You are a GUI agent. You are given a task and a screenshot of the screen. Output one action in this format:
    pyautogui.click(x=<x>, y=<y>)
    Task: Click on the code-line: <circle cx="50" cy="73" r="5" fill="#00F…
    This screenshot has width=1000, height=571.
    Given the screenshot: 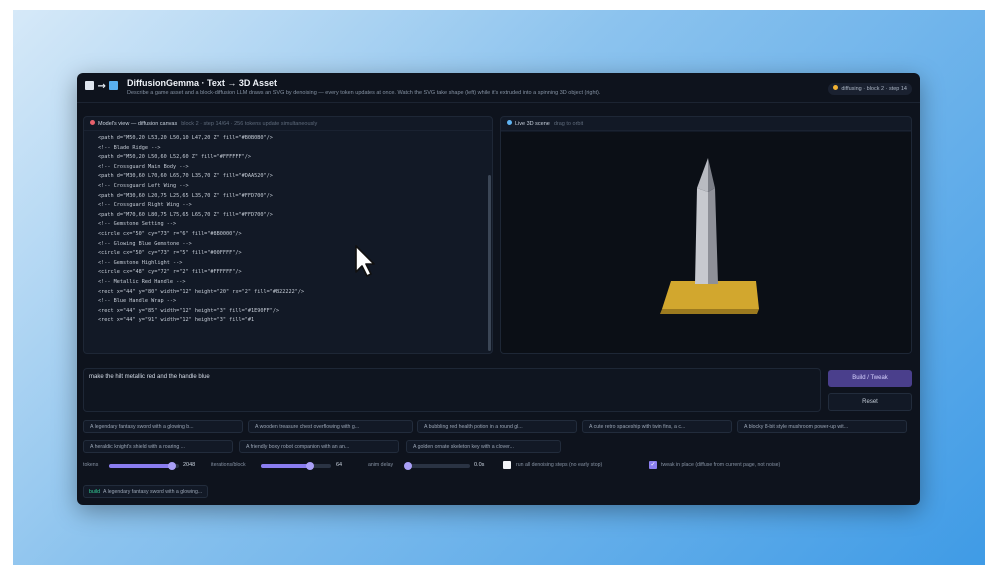 What is the action you would take?
    pyautogui.click(x=170, y=253)
    